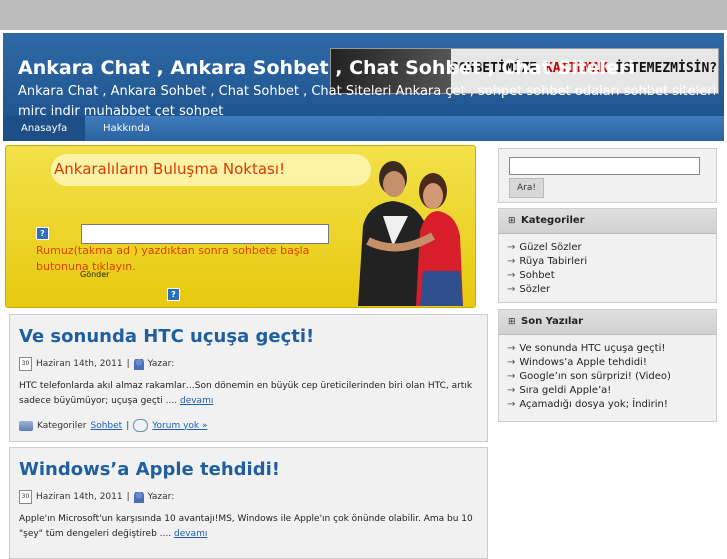 This screenshot has height=559, width=727. Describe the element at coordinates (589, 363) in the screenshot. I see `list-item: → Windows’a Apple tehdidi!` at that location.